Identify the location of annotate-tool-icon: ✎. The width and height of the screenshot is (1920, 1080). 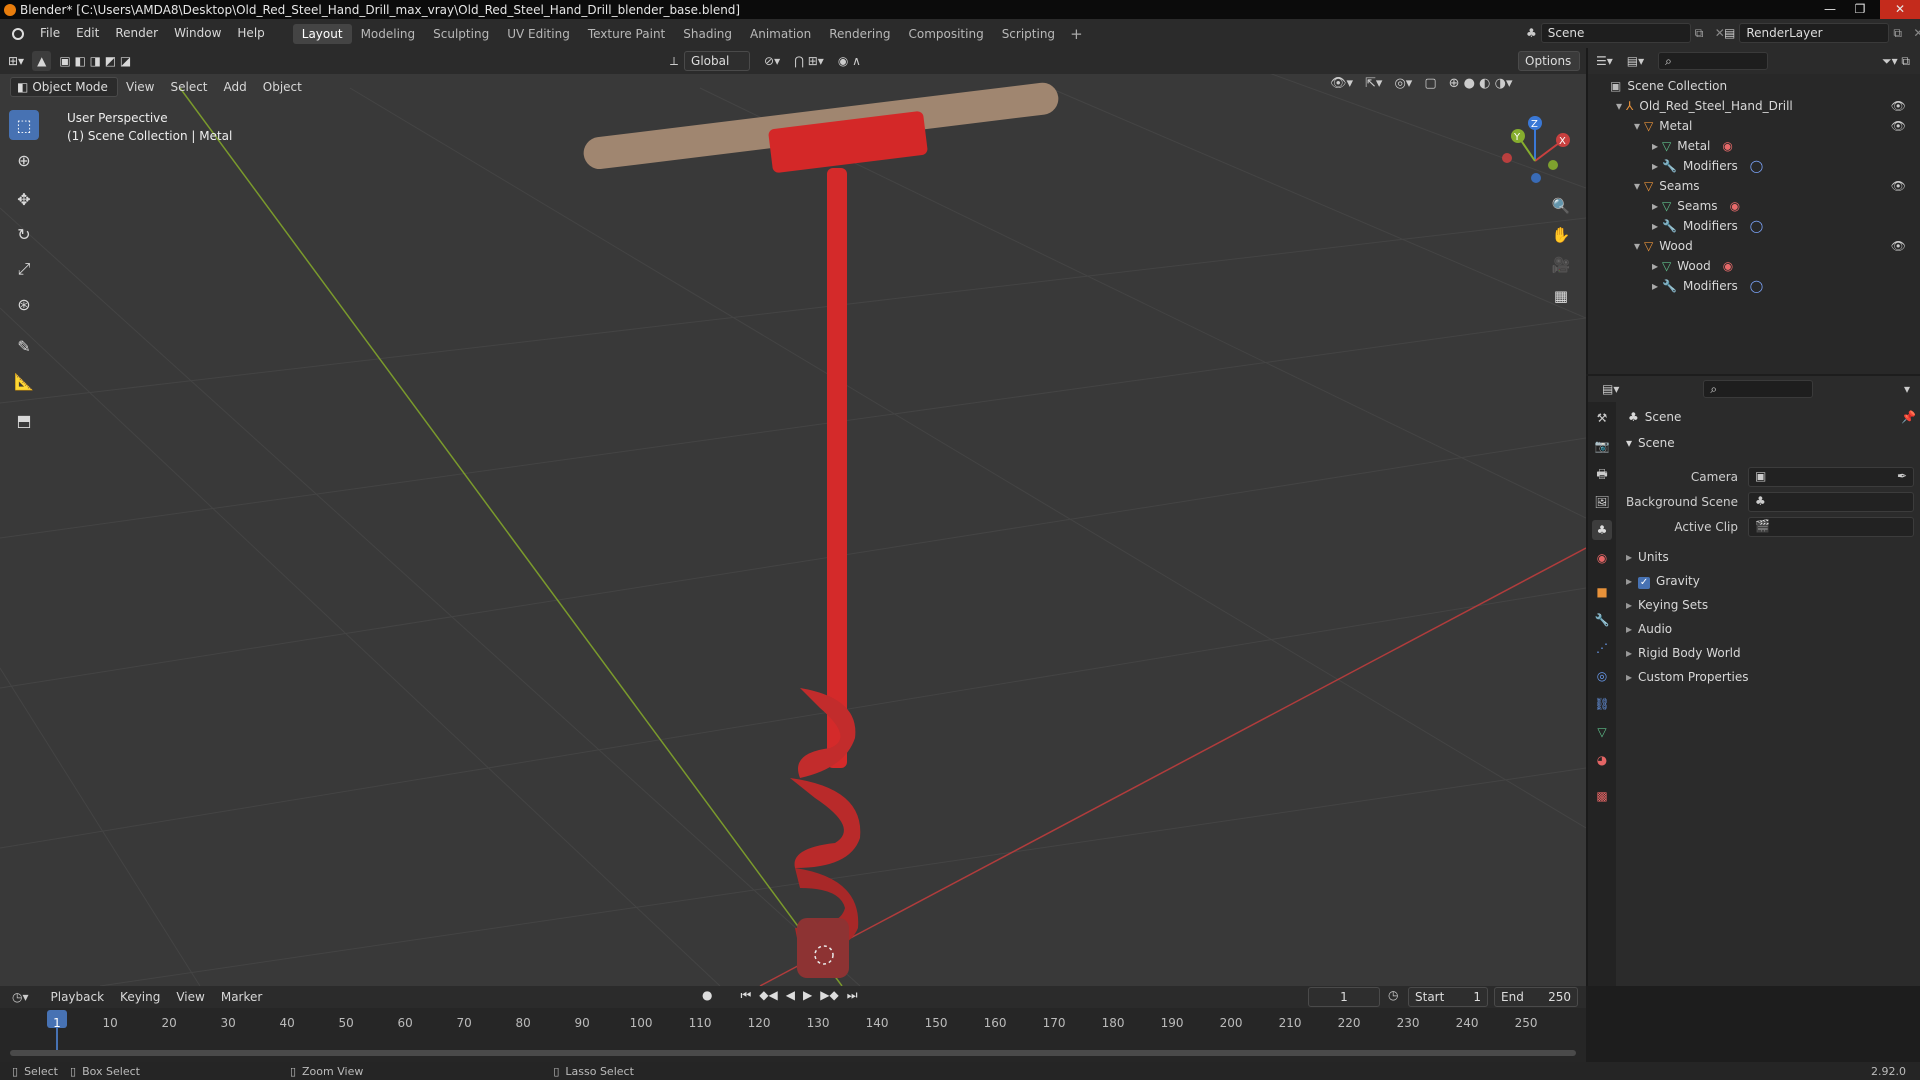
(24, 346).